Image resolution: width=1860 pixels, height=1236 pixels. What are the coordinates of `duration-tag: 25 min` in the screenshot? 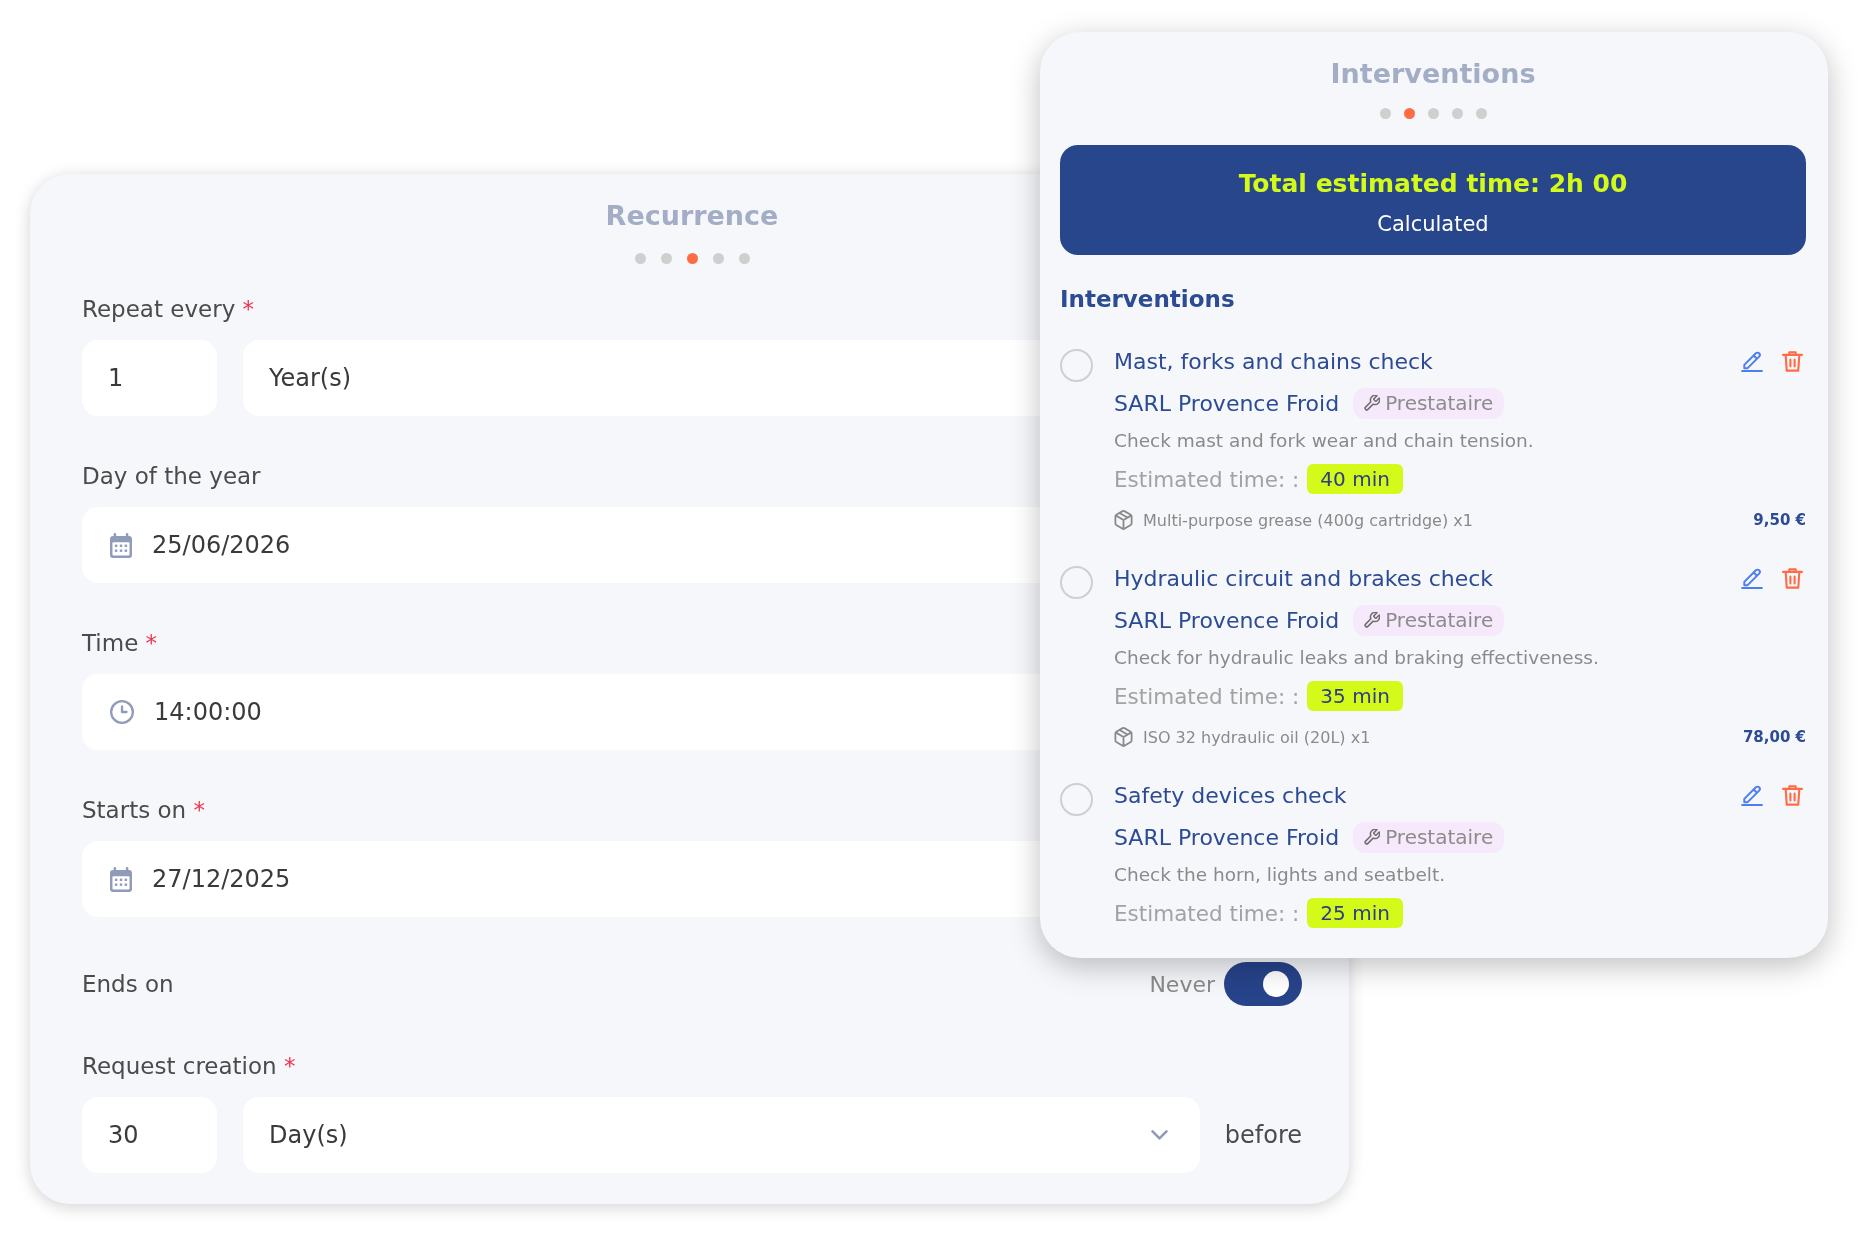 It's located at (1355, 913).